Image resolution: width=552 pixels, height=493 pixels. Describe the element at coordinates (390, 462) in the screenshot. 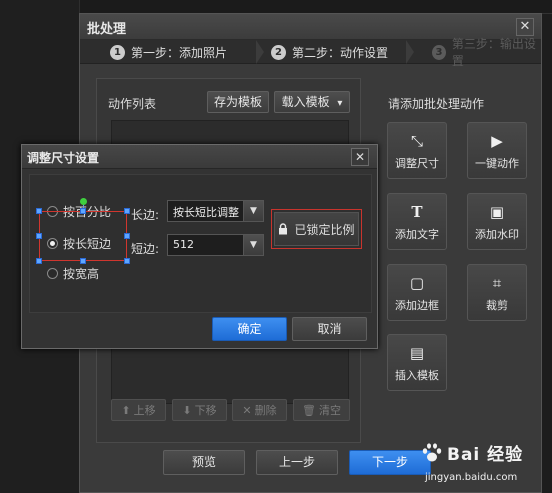

I see `next-step-button: 下一步` at that location.